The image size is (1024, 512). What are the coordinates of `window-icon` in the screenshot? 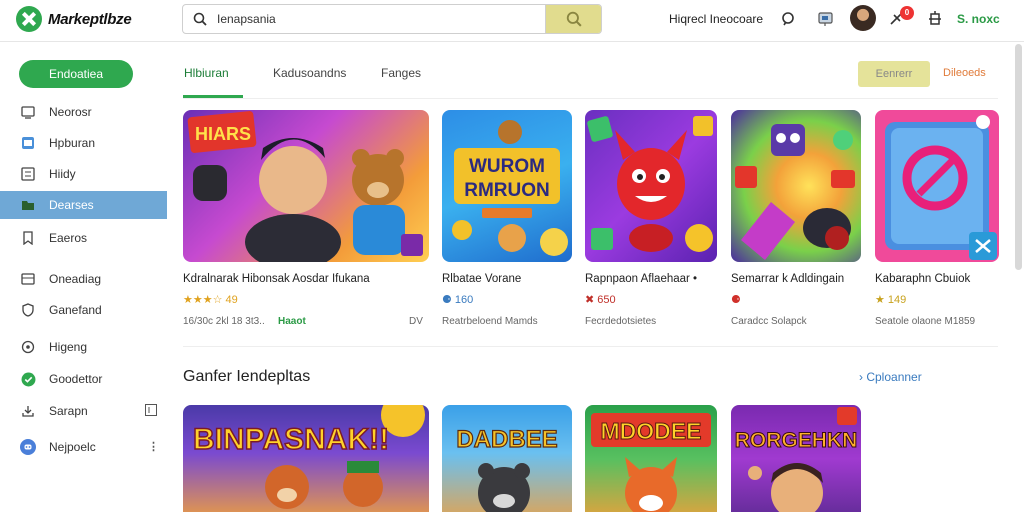 It's located at (28, 143).